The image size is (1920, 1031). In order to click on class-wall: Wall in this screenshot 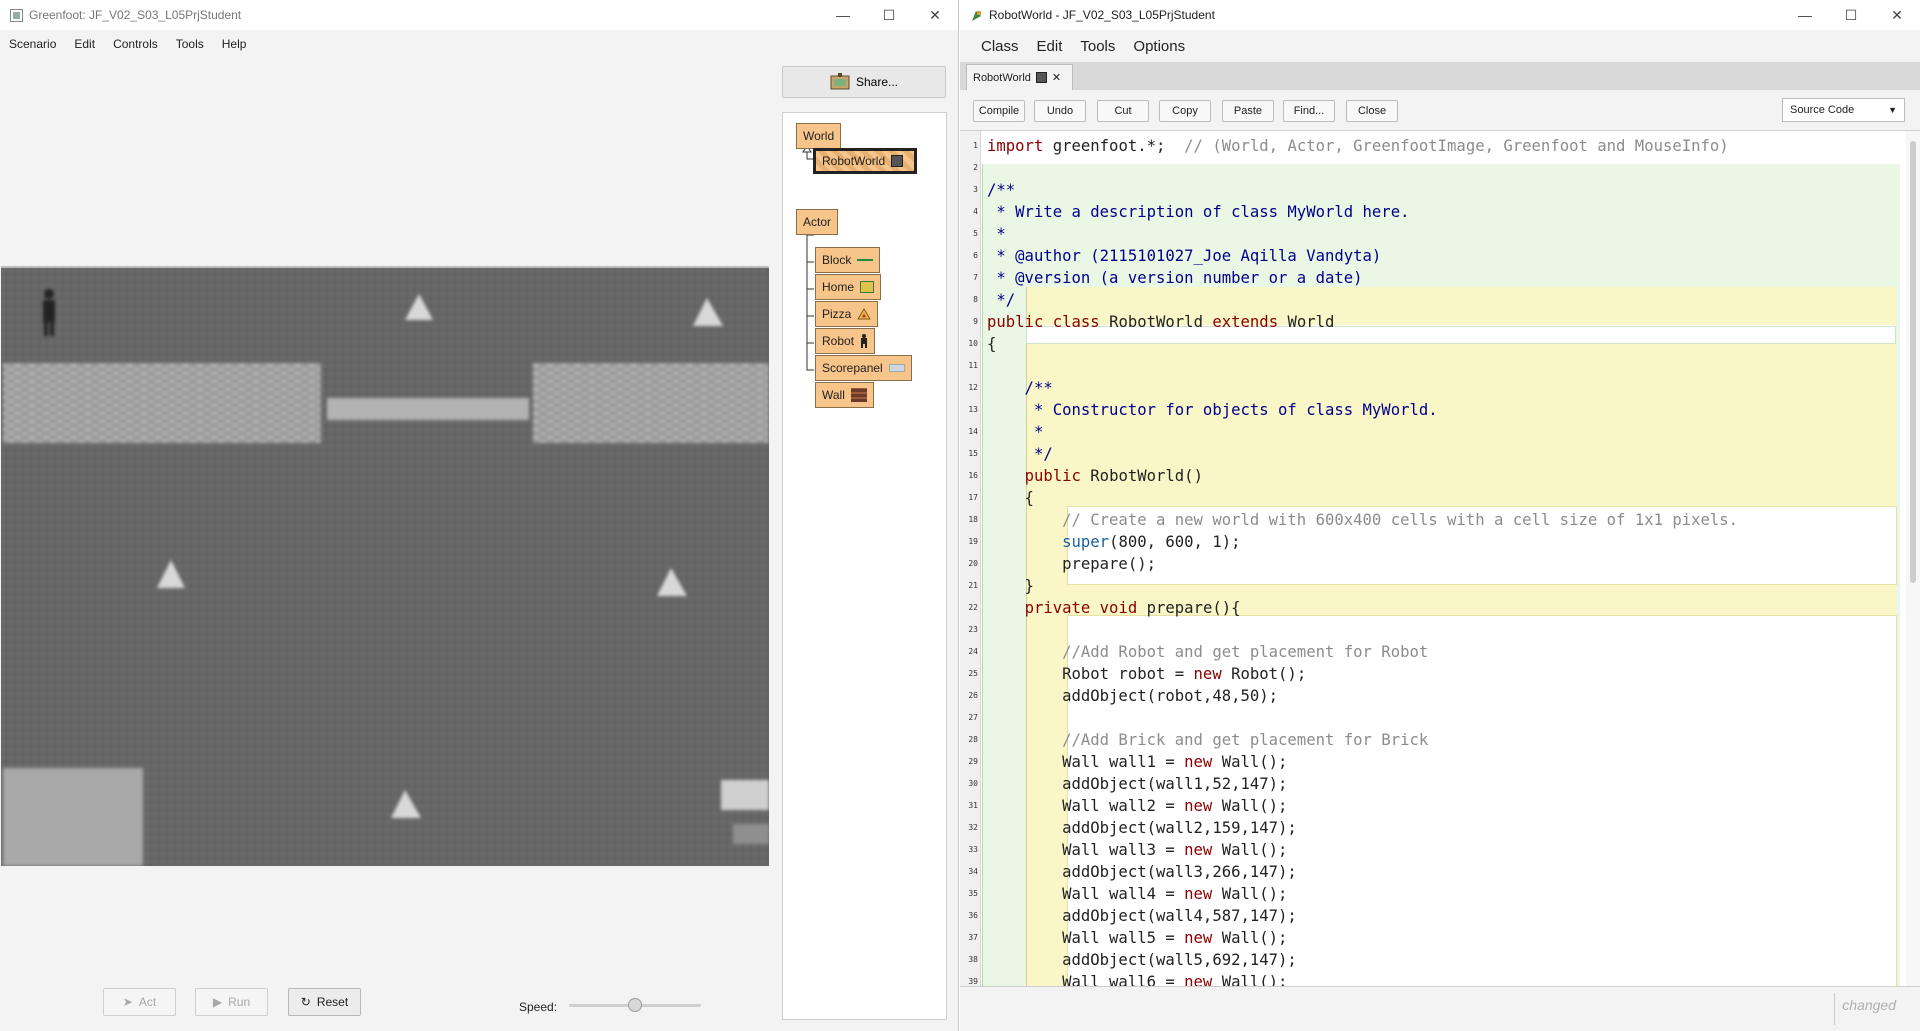, I will do `click(844, 395)`.